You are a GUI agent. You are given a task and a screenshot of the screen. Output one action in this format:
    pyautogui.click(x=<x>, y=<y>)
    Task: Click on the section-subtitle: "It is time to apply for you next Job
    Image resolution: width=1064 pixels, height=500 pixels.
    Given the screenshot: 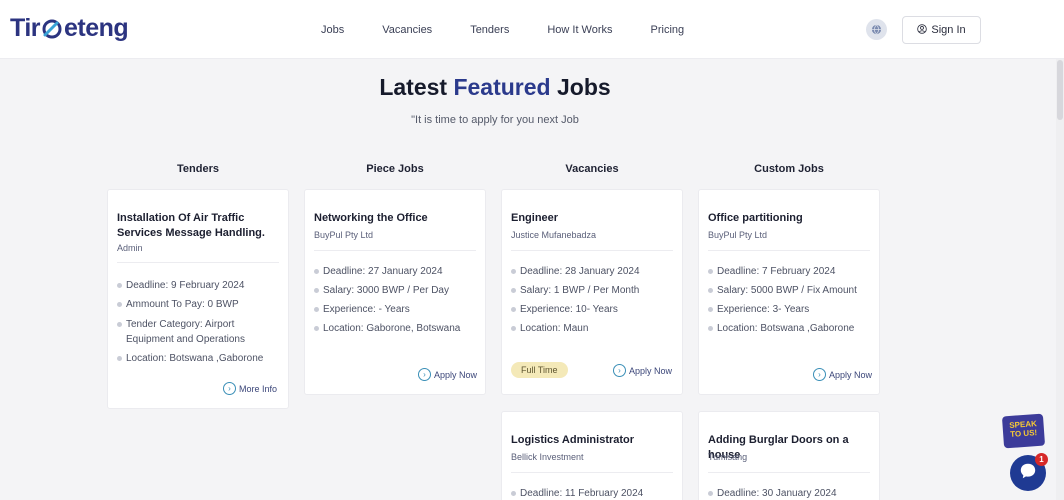 What is the action you would take?
    pyautogui.click(x=495, y=120)
    